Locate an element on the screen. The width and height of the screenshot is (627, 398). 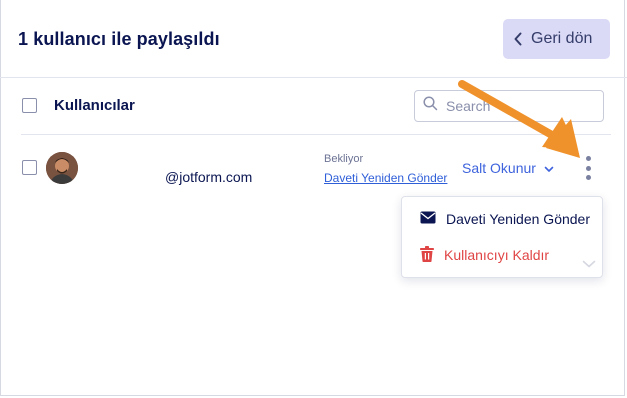
role-dropdown: Salt Okunur is located at coordinates (508, 168).